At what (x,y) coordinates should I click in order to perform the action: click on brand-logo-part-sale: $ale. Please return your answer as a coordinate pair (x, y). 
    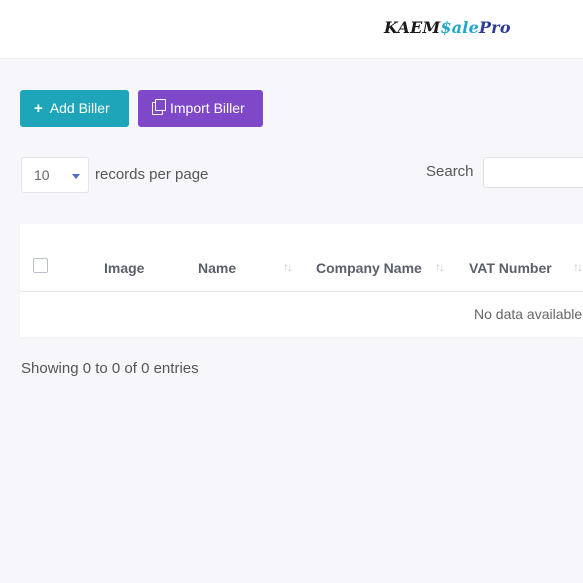
    Looking at the image, I should click on (459, 27).